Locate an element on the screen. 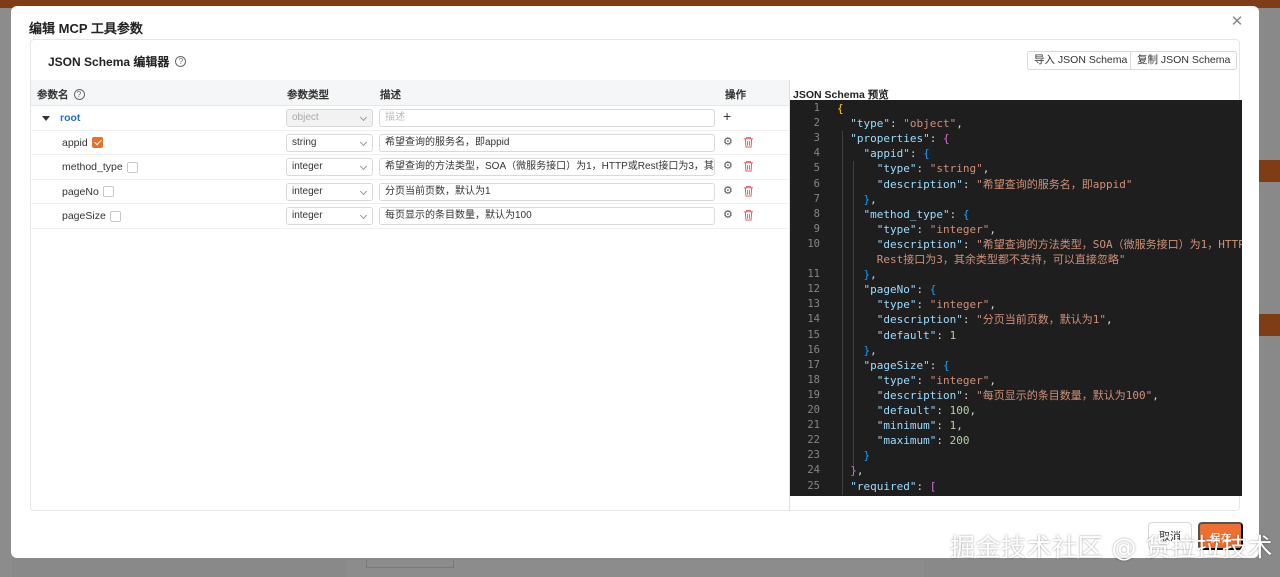 This screenshot has width=1280, height=577. code-token: "properties" is located at coordinates (890, 139).